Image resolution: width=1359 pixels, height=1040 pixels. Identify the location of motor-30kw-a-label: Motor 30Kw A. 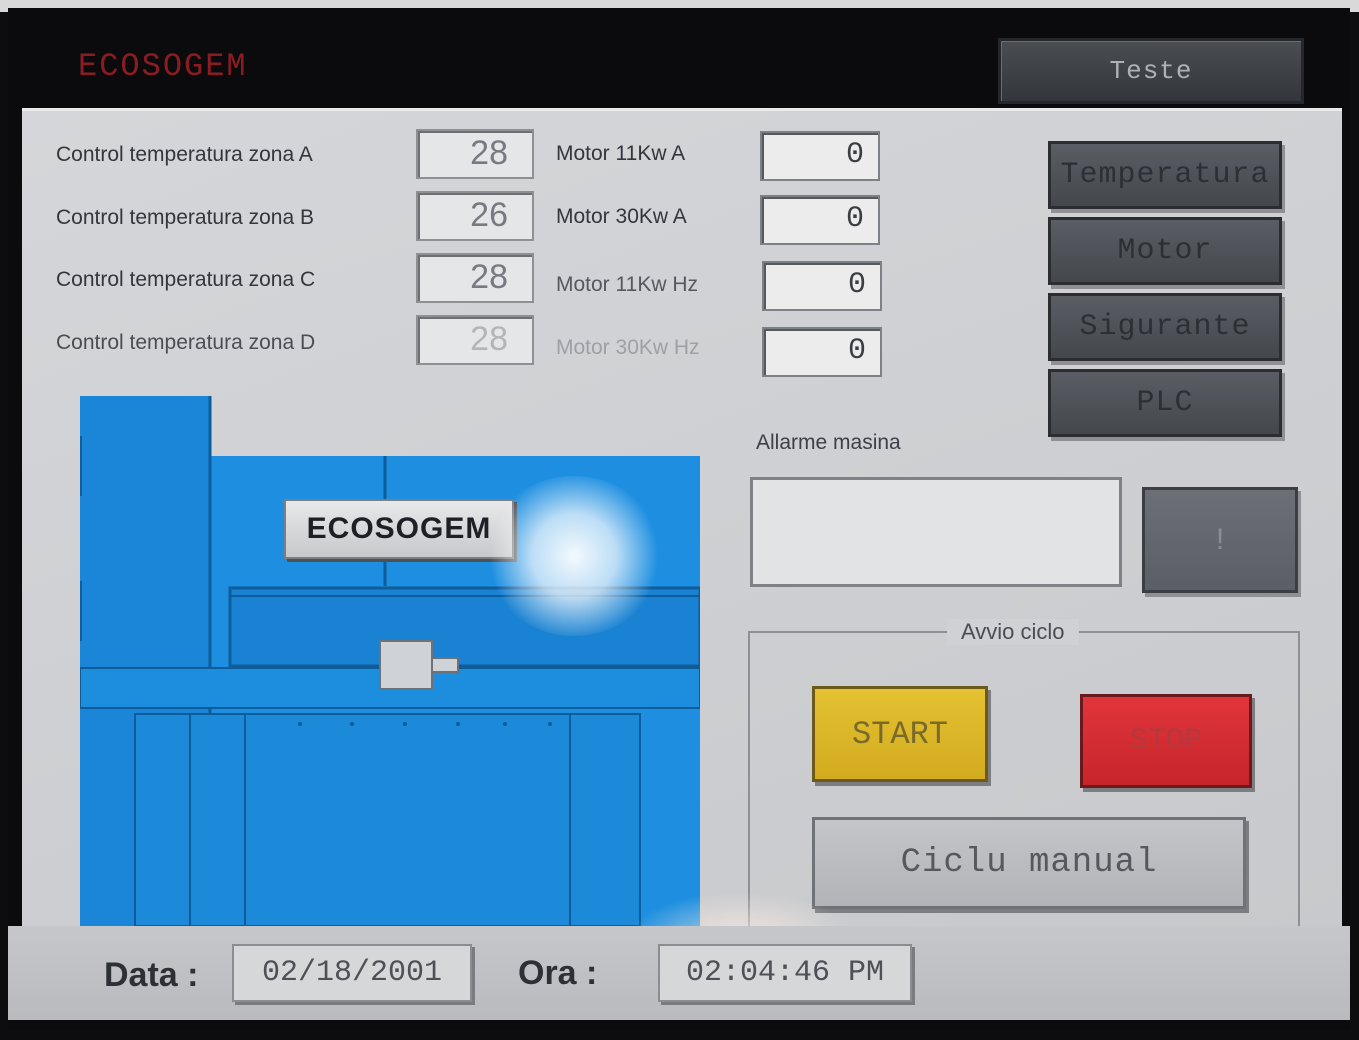
(621, 216).